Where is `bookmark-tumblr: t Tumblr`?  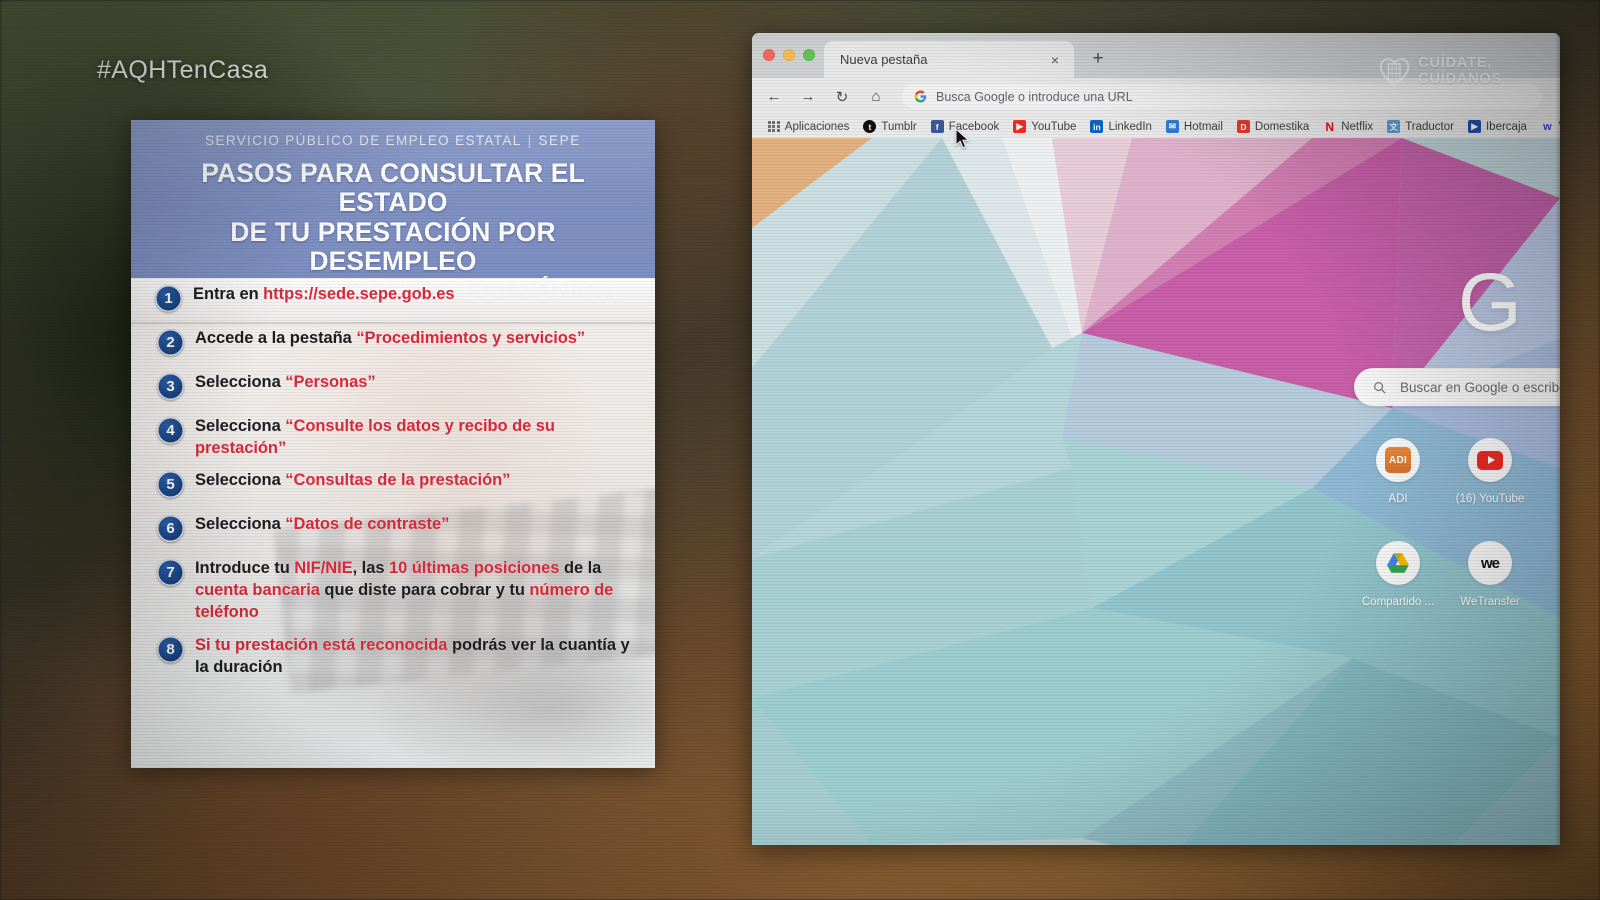 bookmark-tumblr: t Tumblr is located at coordinates (891, 126).